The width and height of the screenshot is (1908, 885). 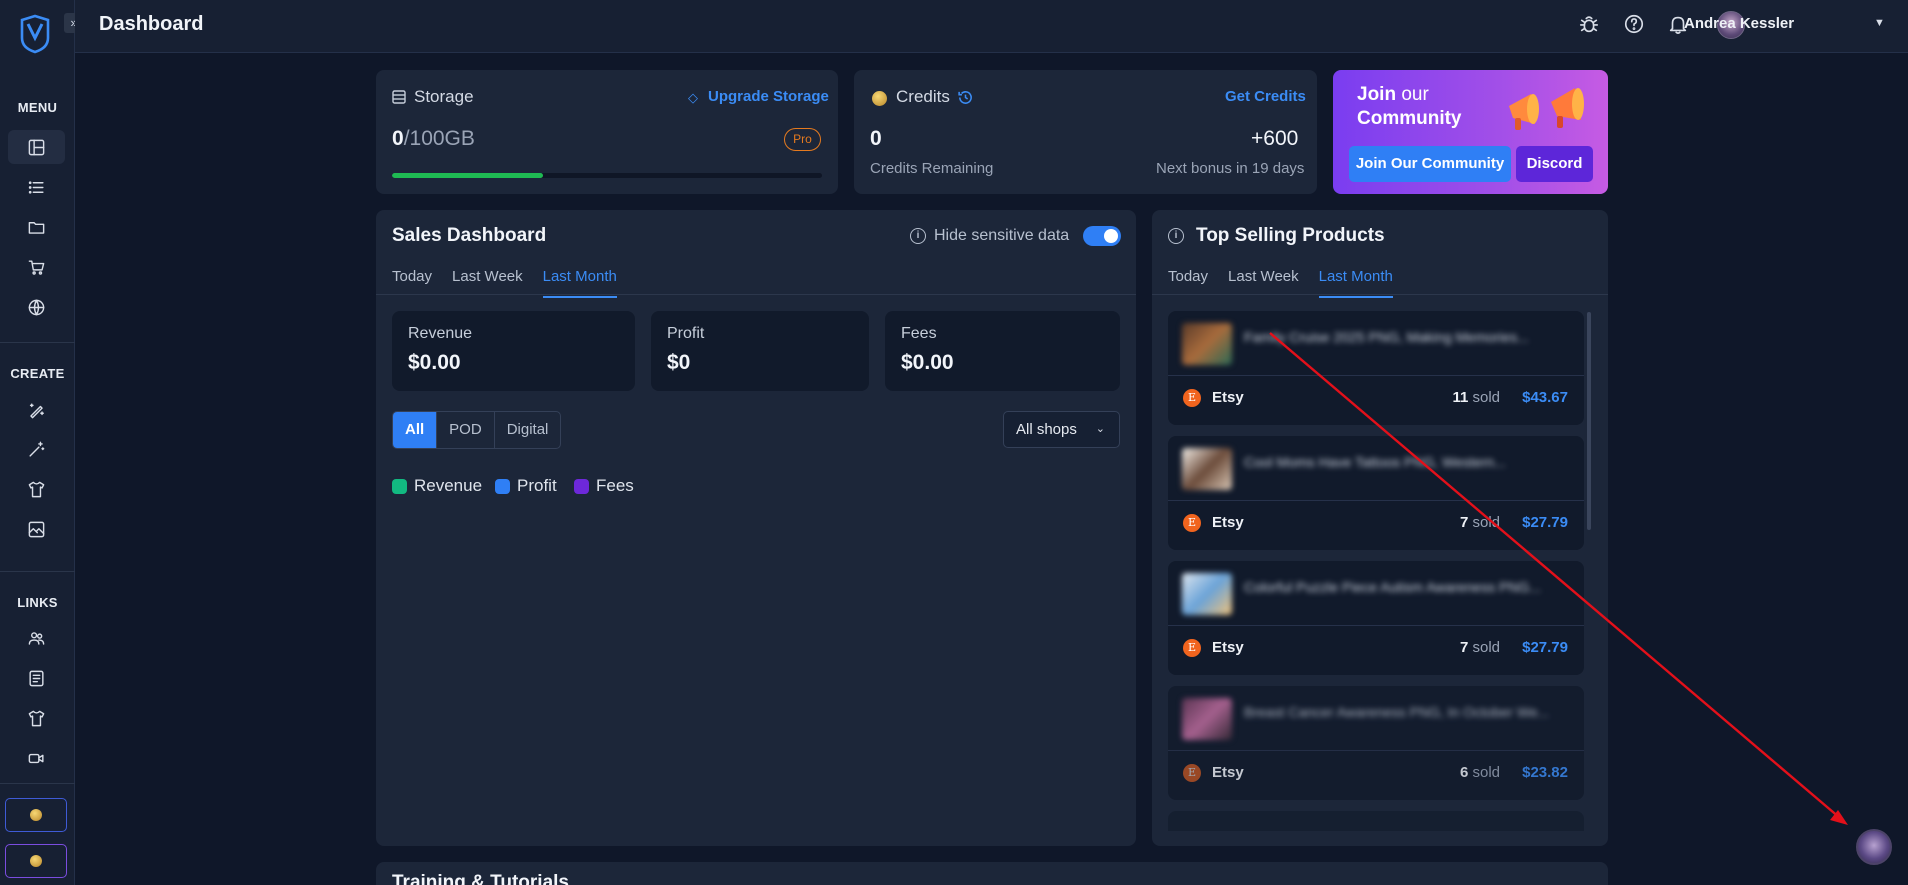 I want to click on stat-value: $0, so click(x=679, y=362).